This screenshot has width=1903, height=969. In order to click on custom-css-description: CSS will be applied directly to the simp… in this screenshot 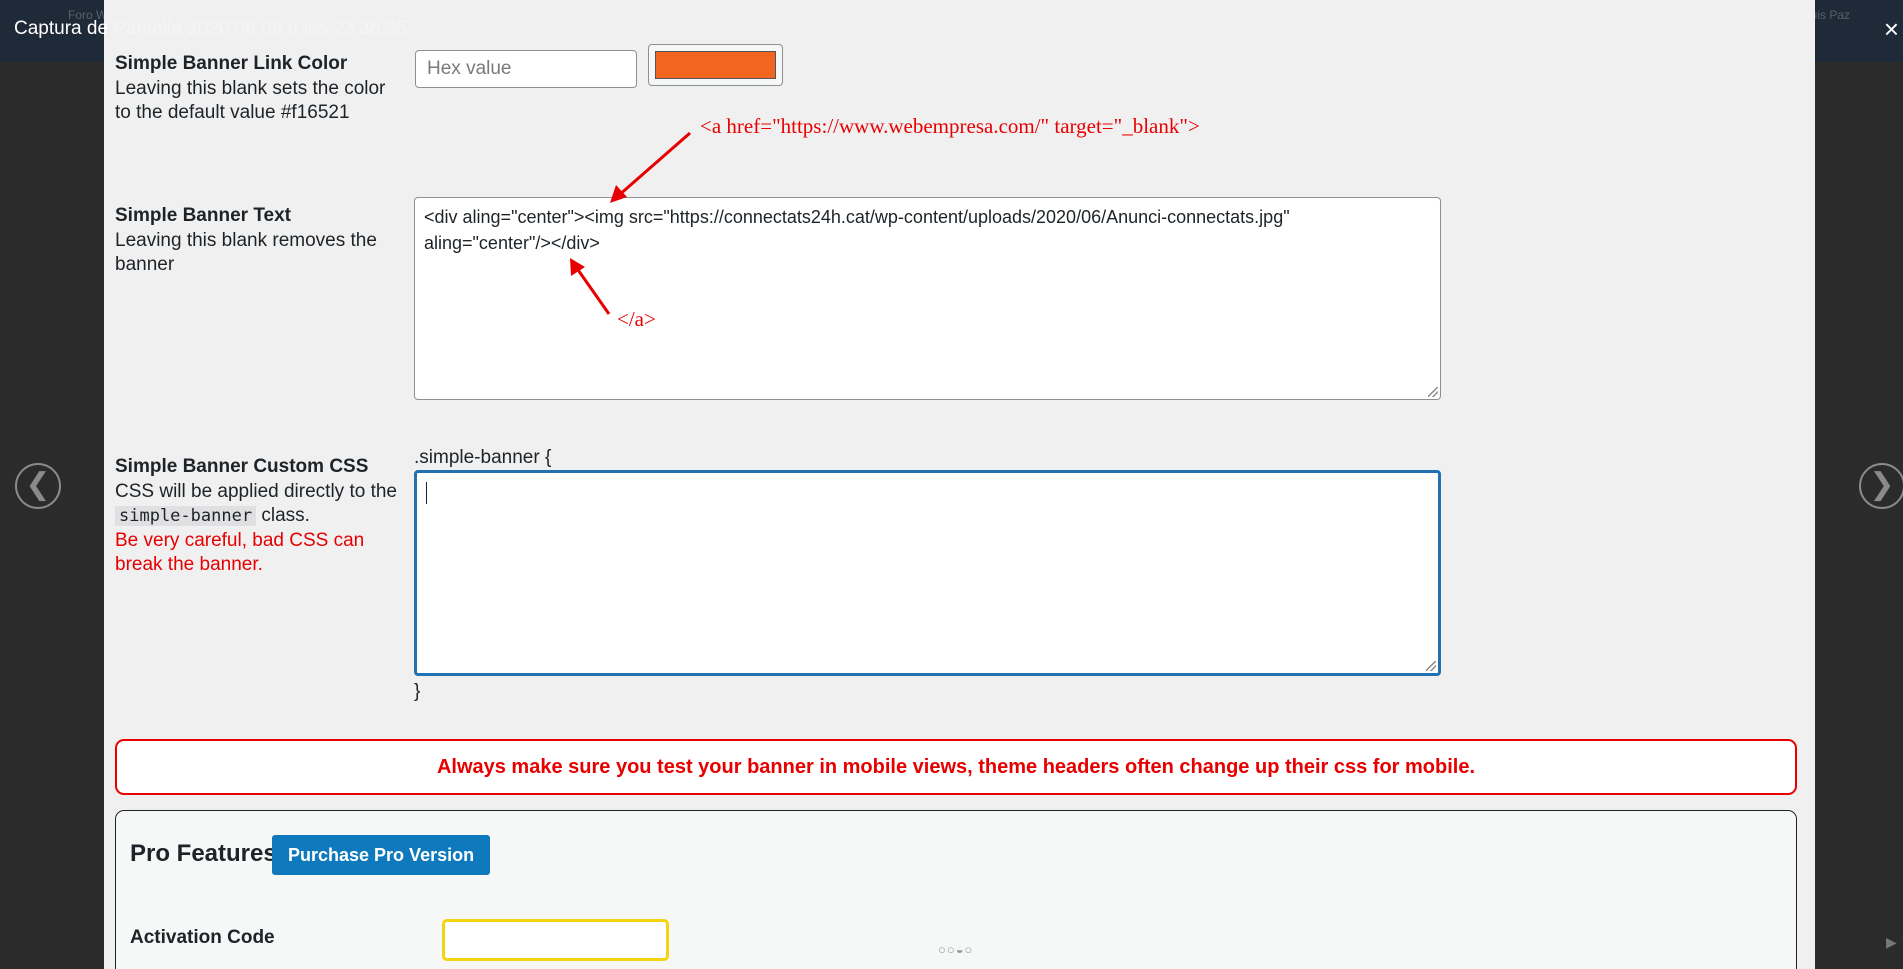, I will do `click(260, 504)`.